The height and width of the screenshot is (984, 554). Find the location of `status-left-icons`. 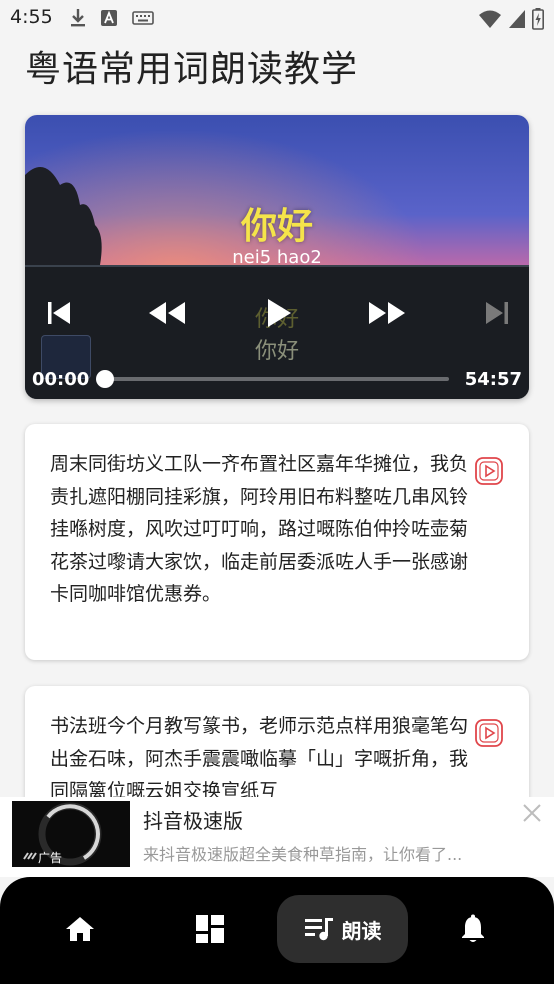

status-left-icons is located at coordinates (112, 18).